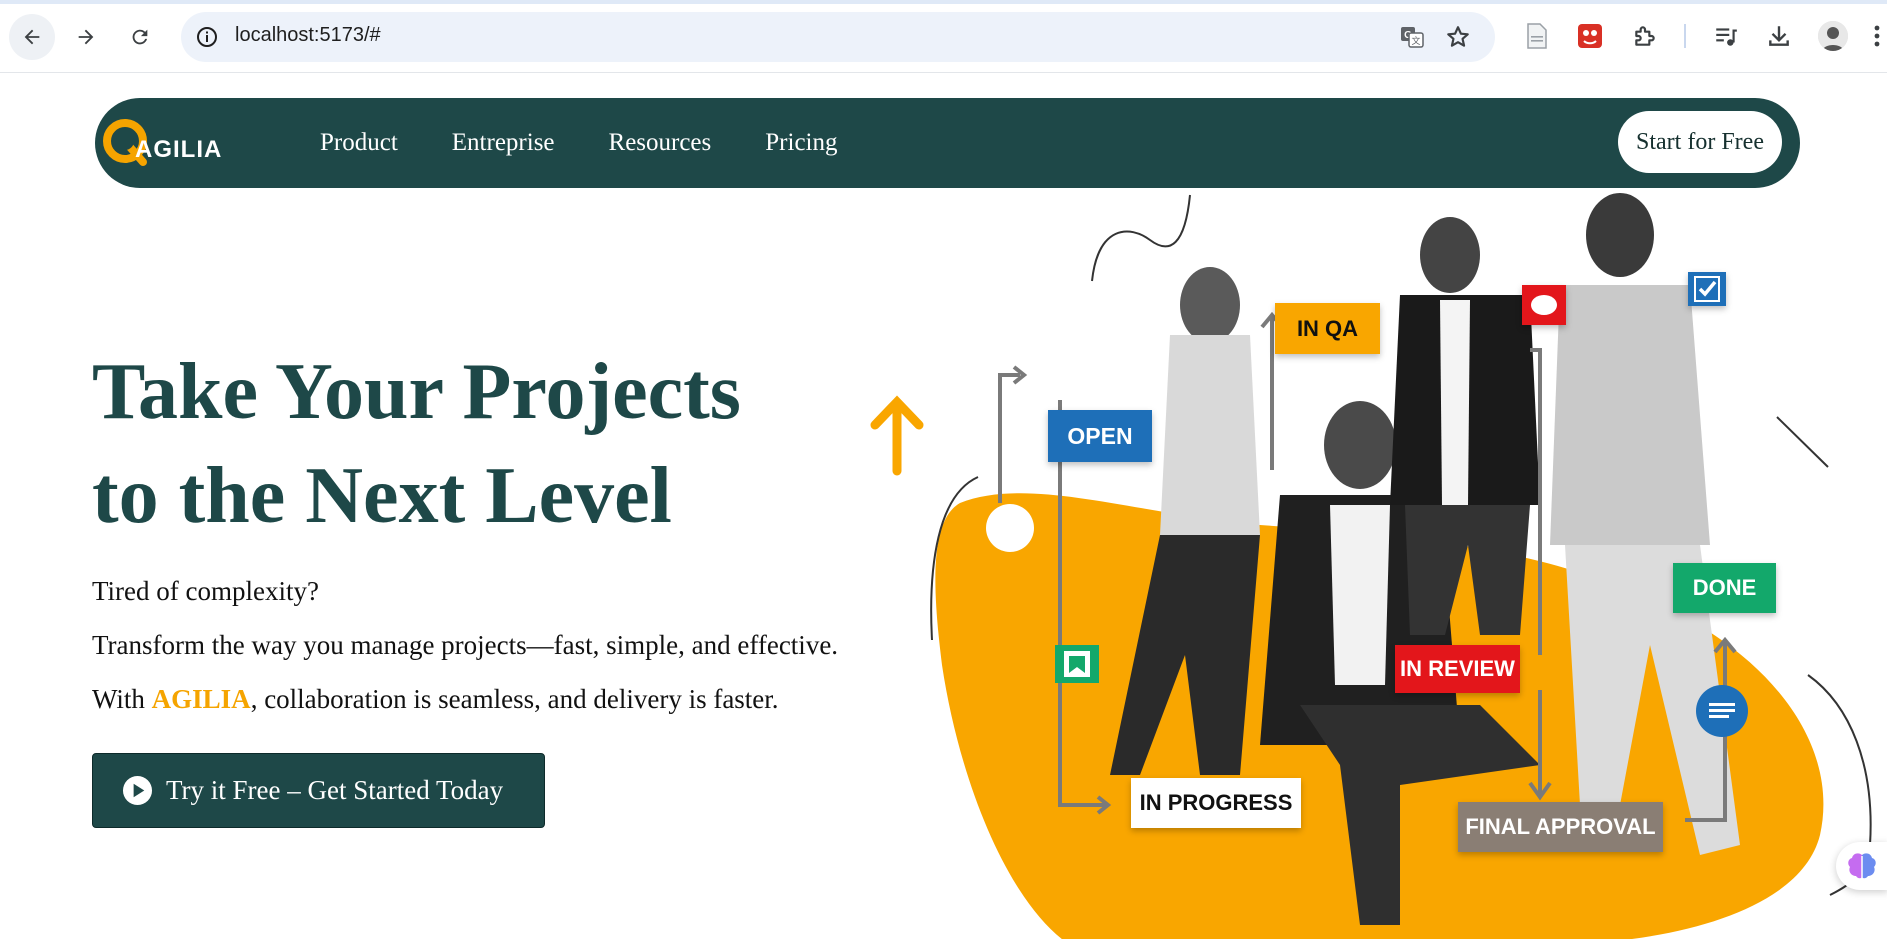  I want to click on hero-title-line-2: to the Next Level, so click(382, 496).